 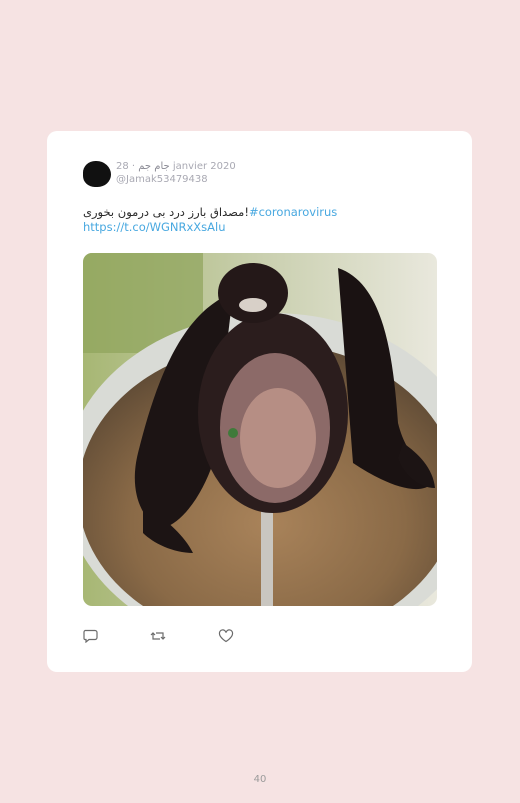 What do you see at coordinates (293, 212) in the screenshot?
I see `hashtag-link: #coronarovirus` at bounding box center [293, 212].